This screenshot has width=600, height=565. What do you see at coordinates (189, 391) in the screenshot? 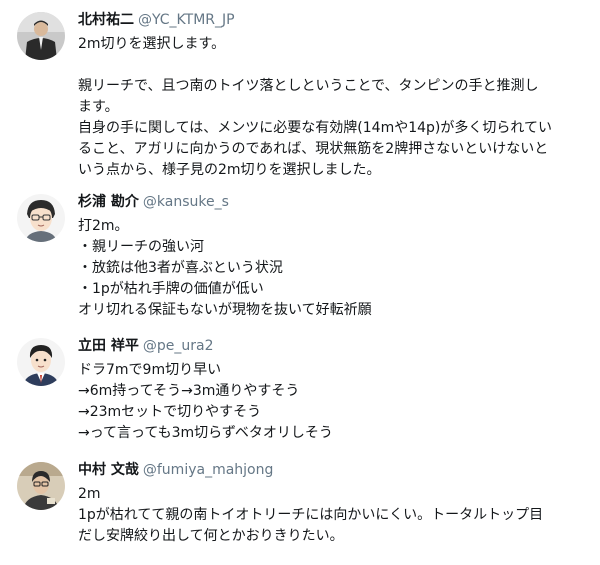
I see `text-line: →6m持ってそう→3m通りやすそう` at bounding box center [189, 391].